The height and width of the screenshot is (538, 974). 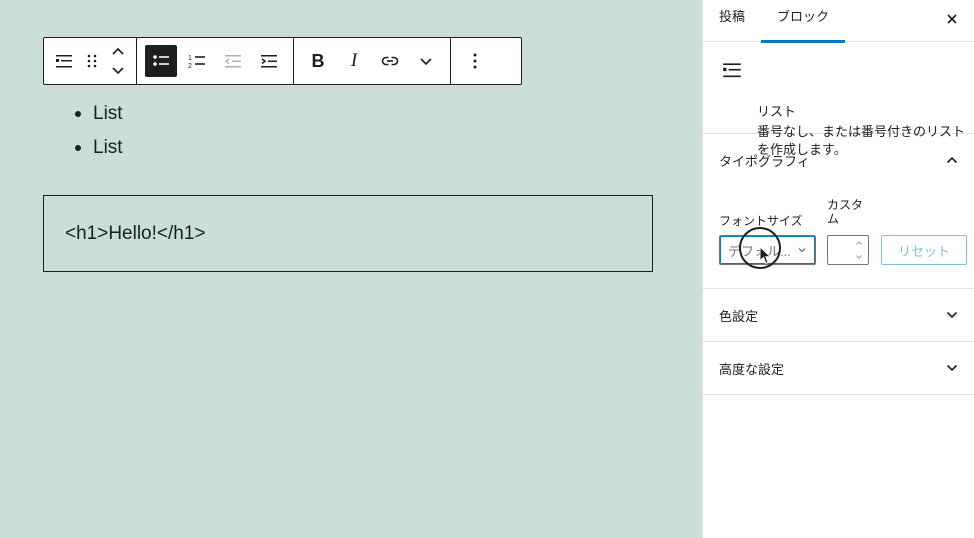 I want to click on typography-panel: タイポグラフィ フォントサイズ カスタム デフォル... リセット, so click(x=838, y=211).